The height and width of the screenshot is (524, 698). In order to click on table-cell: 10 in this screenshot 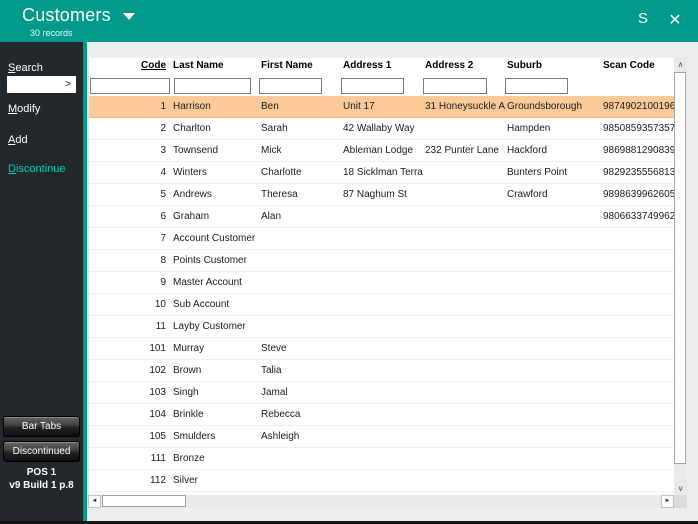, I will do `click(160, 304)`.